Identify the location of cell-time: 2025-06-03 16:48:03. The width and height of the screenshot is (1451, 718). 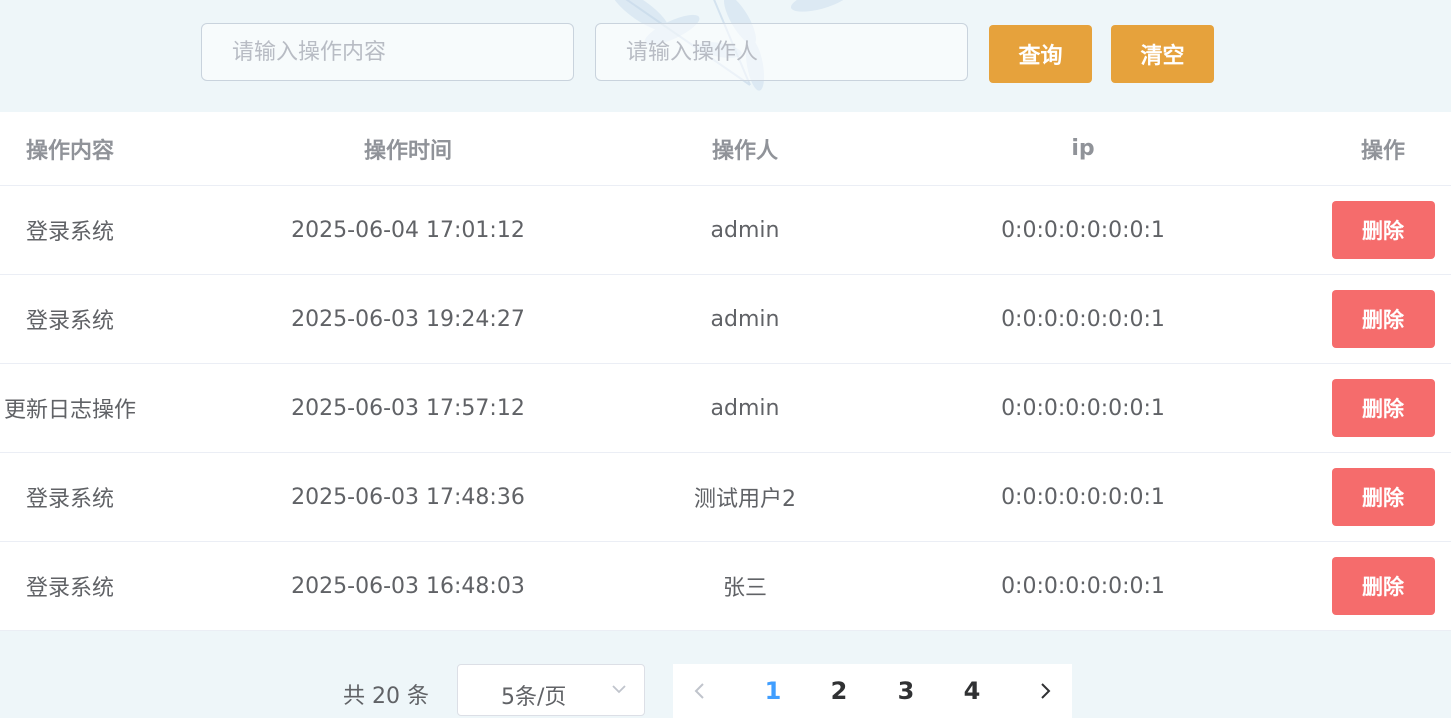
(408, 586).